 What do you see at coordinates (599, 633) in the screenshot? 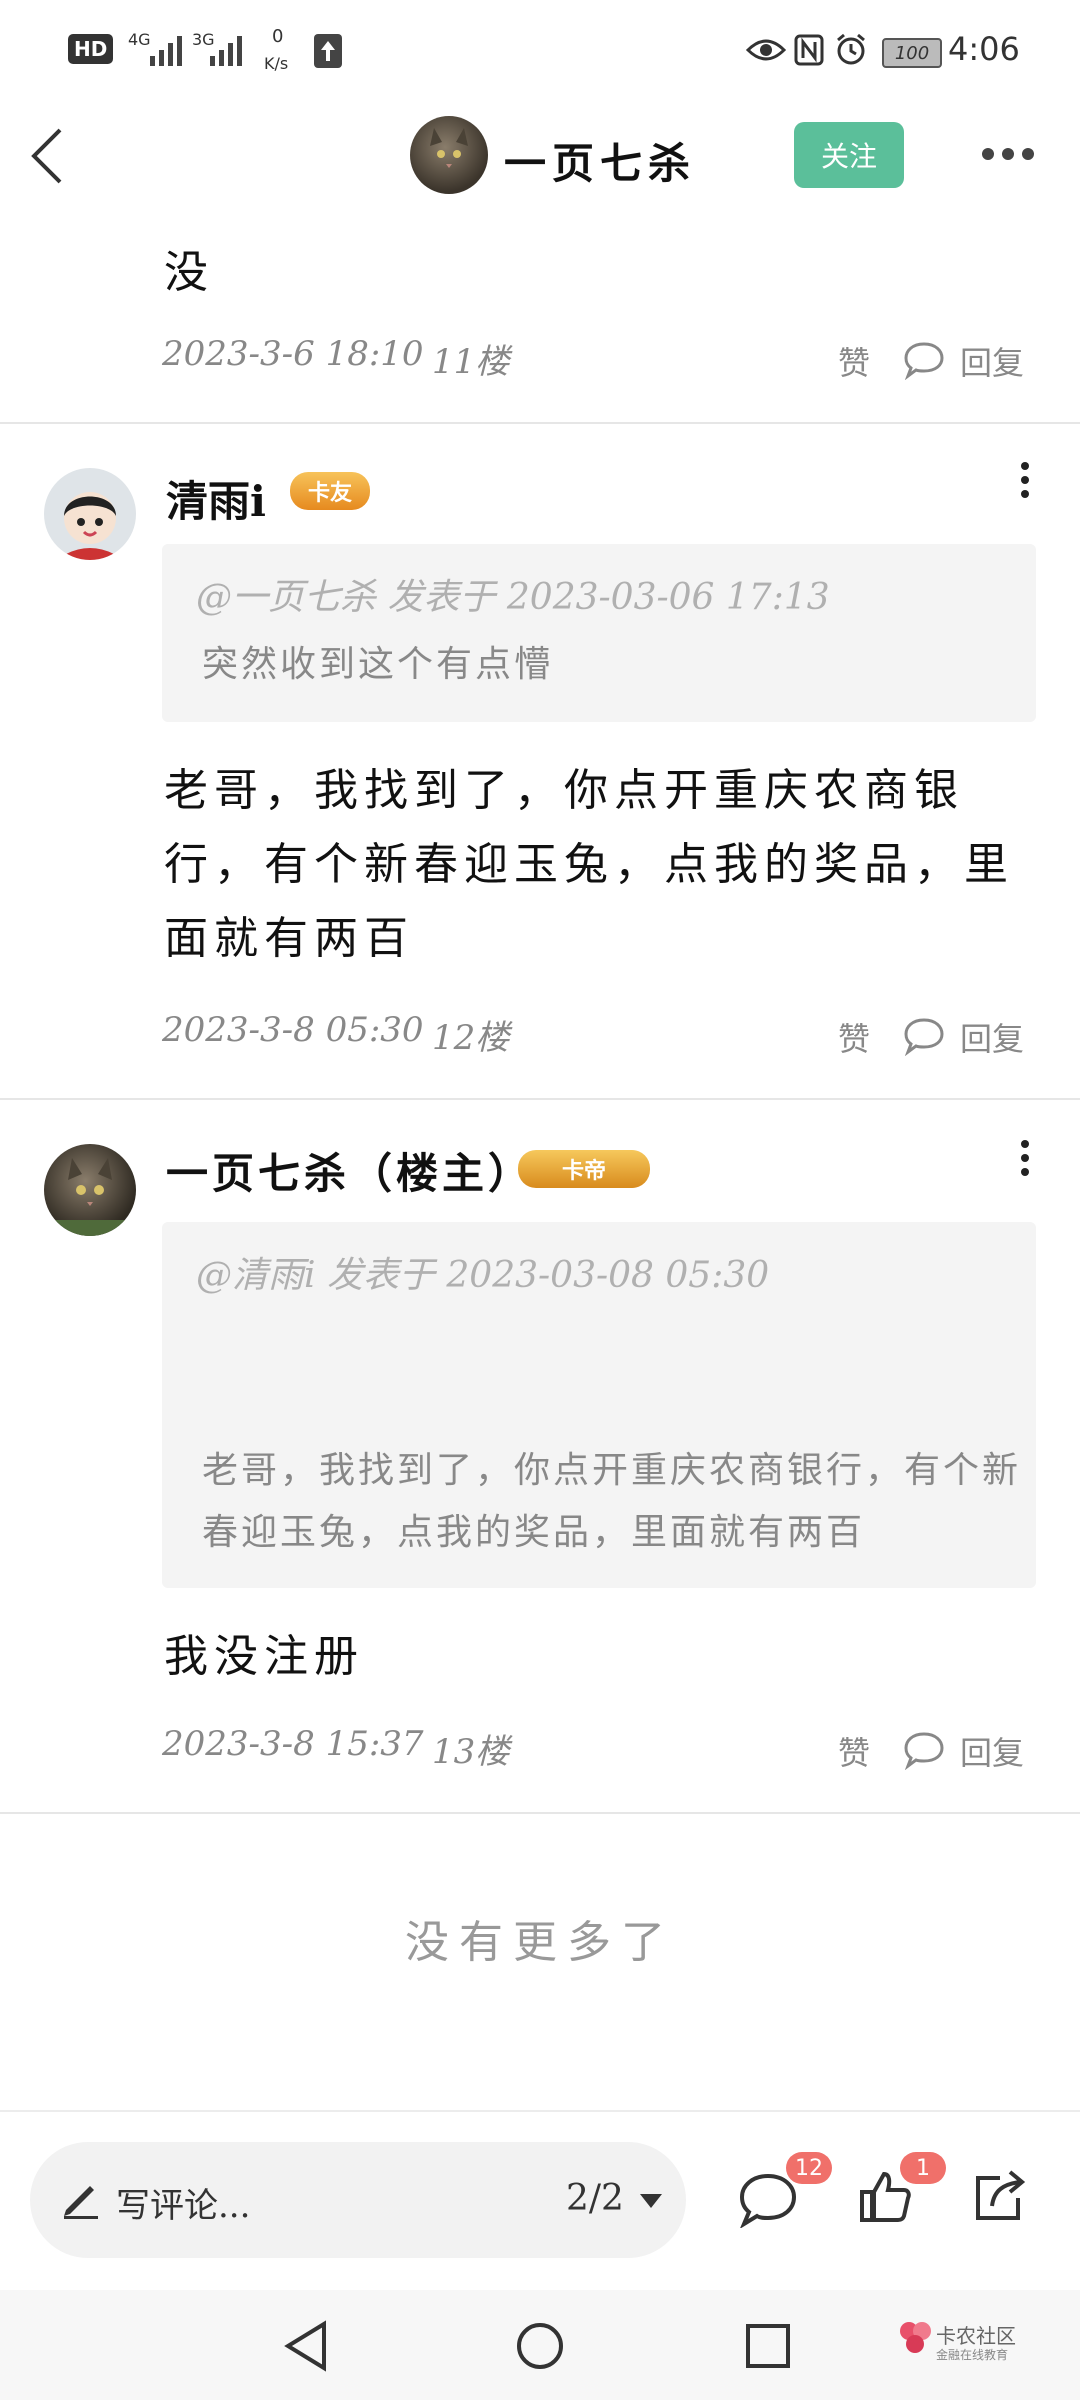
I see `quoted-reply-12: @一页七杀 发表于 2023-03-06 17:13 突然收到这个有点懵` at bounding box center [599, 633].